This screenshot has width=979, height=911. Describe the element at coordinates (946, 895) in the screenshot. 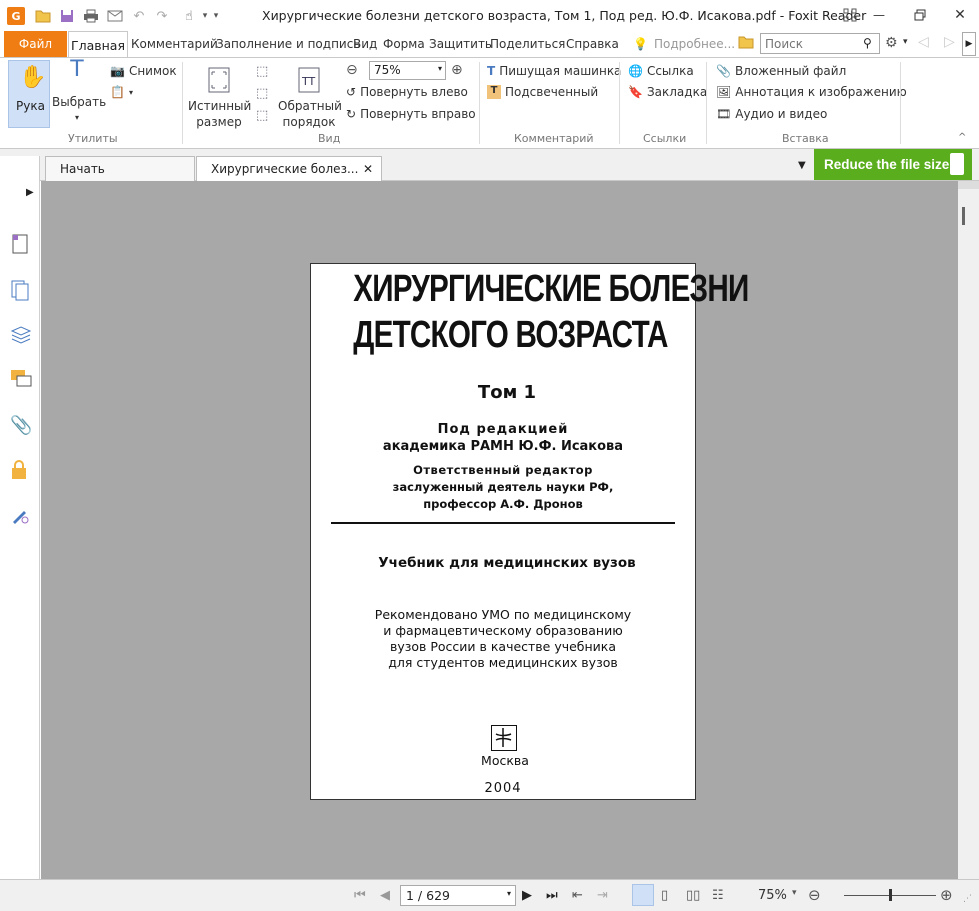

I see `zoom-in-status-icon: ⊕` at that location.